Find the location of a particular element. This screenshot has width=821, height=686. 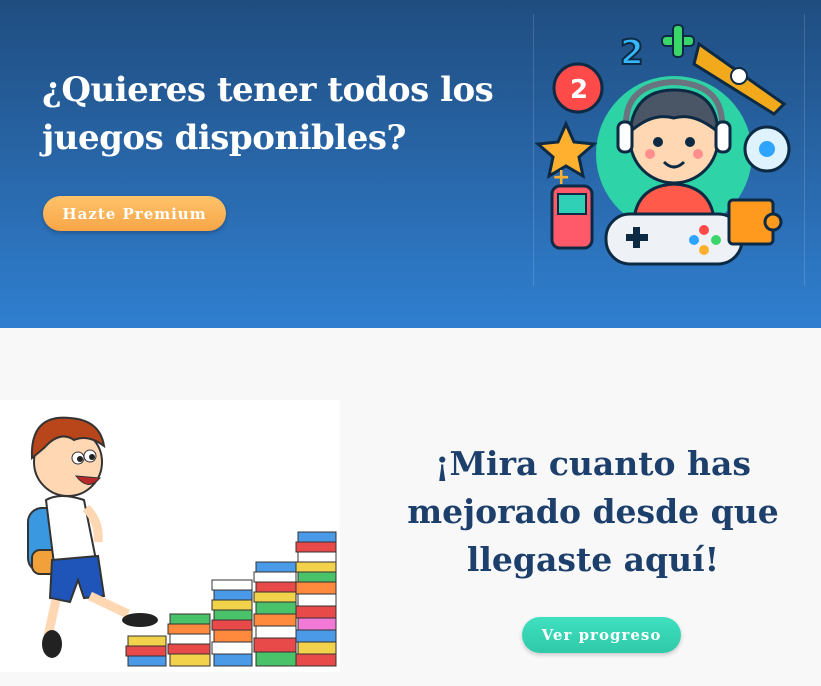

number-bubble-text-2: 2 is located at coordinates (579, 90).